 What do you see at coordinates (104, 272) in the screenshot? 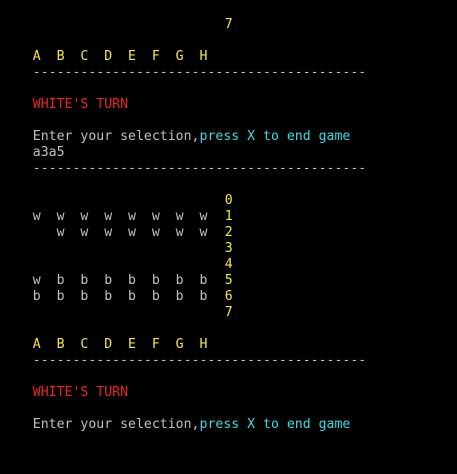
I see `board-row-5: w b b b b b b b` at bounding box center [104, 272].